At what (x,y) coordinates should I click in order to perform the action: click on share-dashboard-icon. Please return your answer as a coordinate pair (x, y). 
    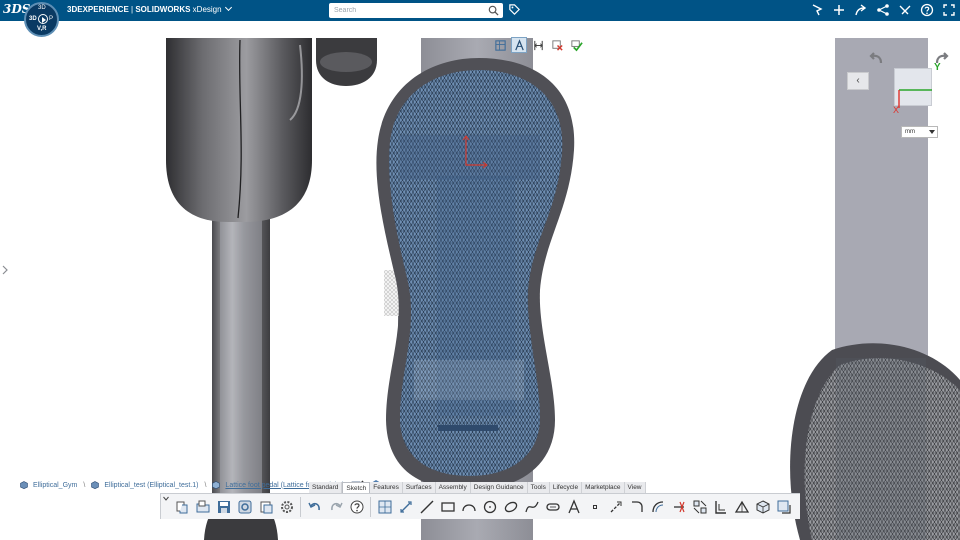
    Looking at the image, I should click on (817, 10).